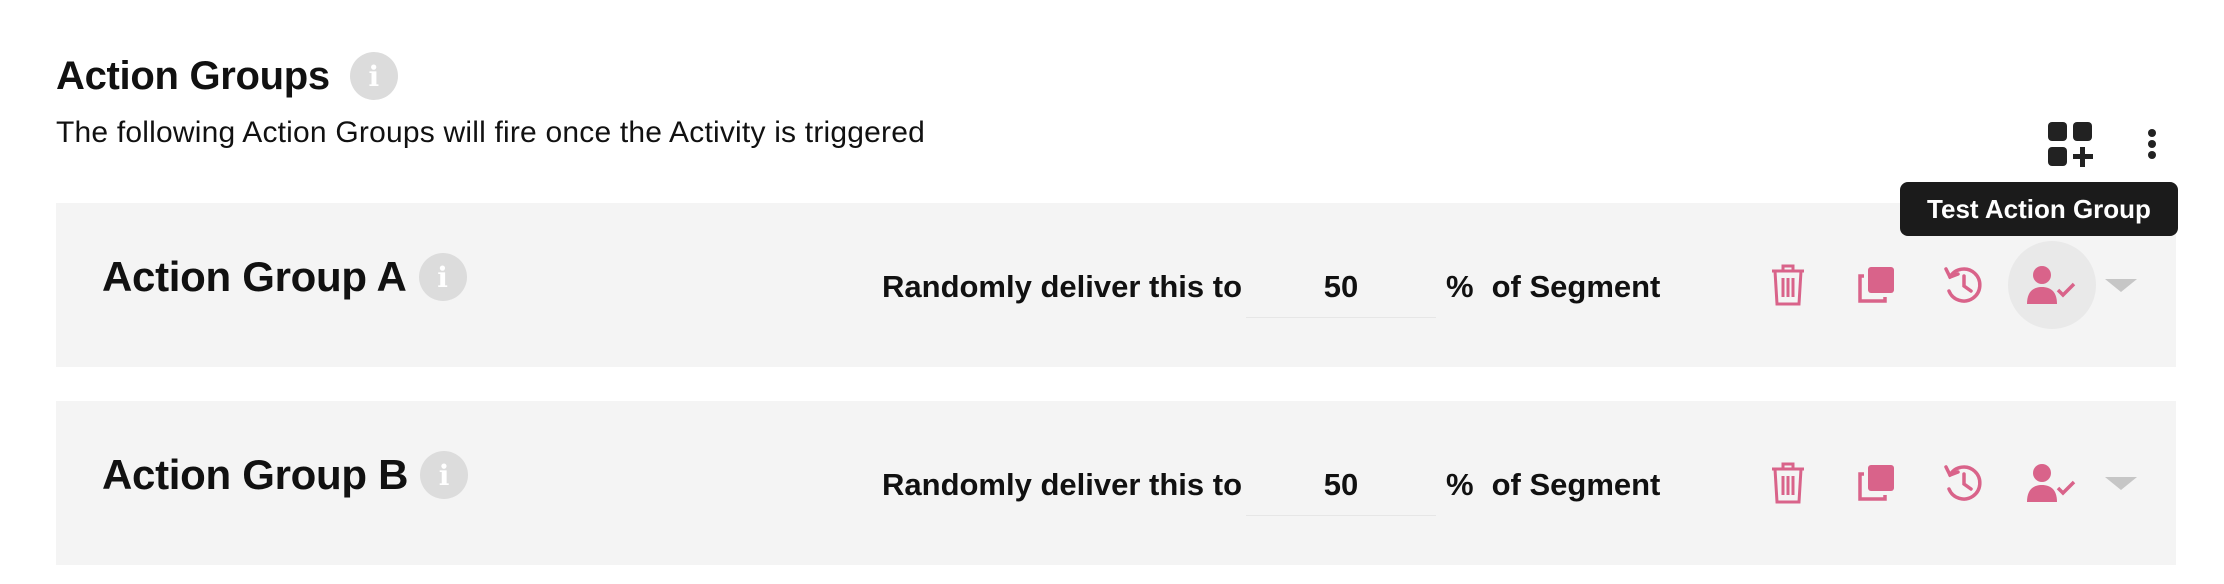 The image size is (2224, 584). Describe the element at coordinates (255, 474) in the screenshot. I see `action-group-name: Action Group B` at that location.